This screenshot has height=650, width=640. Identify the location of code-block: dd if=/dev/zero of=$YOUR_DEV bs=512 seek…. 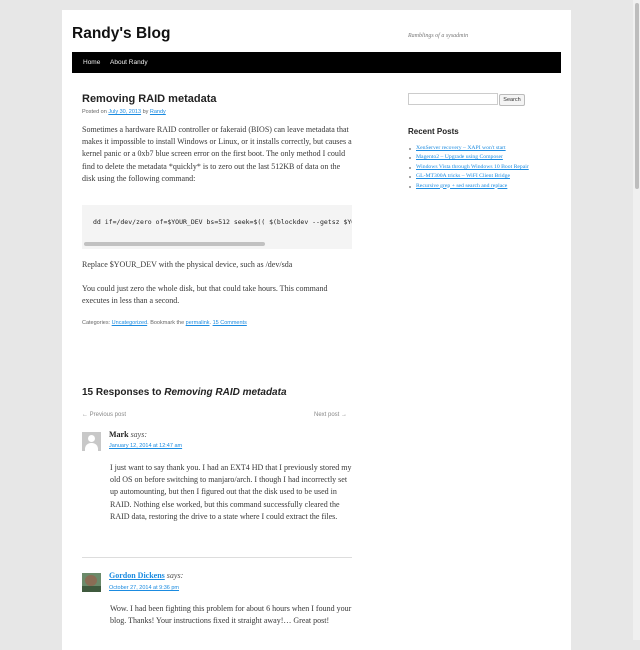
(217, 227).